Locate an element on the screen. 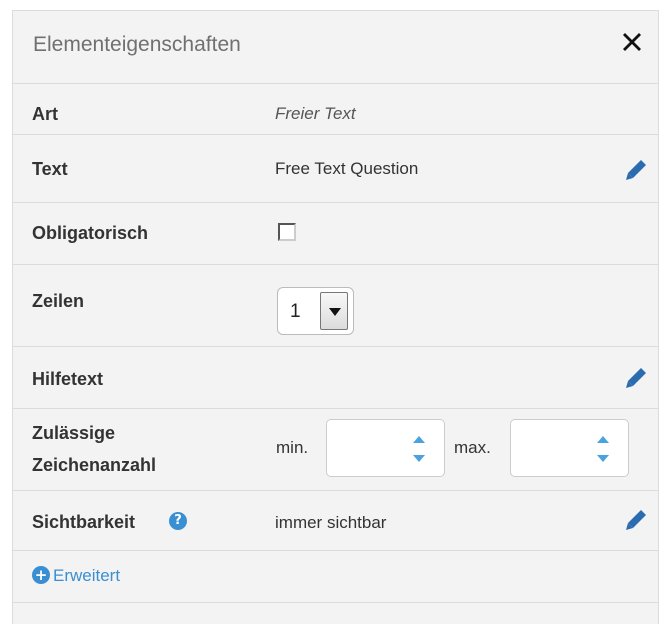 This screenshot has height=624, width=668. obligatorisch-label: Obligatorisch is located at coordinates (90, 233).